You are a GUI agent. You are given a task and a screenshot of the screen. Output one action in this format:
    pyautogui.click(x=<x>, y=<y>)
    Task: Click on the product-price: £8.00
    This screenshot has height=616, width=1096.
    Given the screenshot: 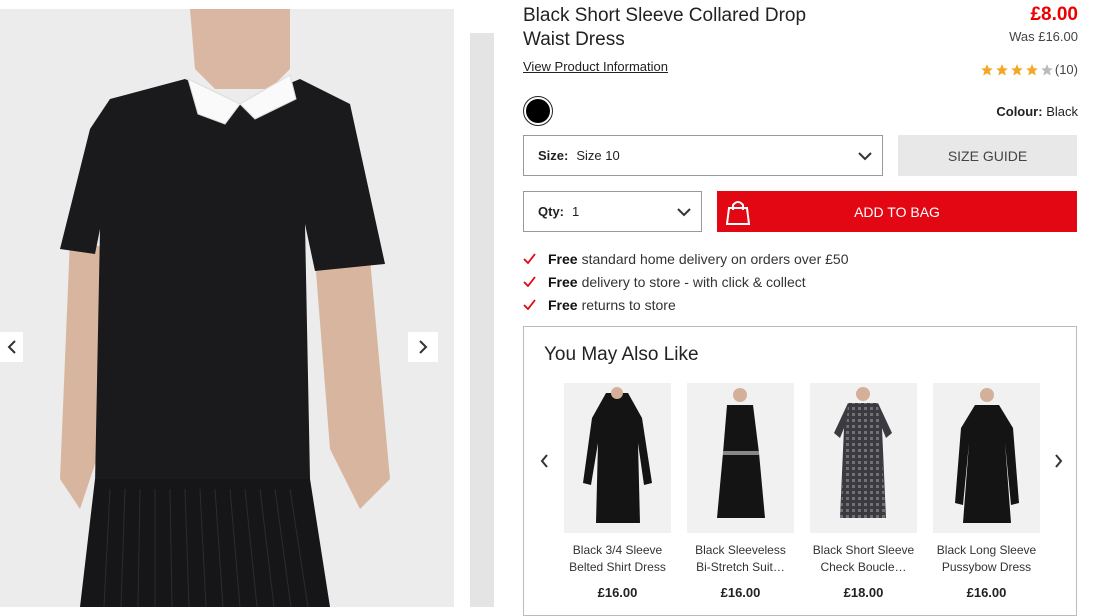 What is the action you would take?
    pyautogui.click(x=1054, y=14)
    